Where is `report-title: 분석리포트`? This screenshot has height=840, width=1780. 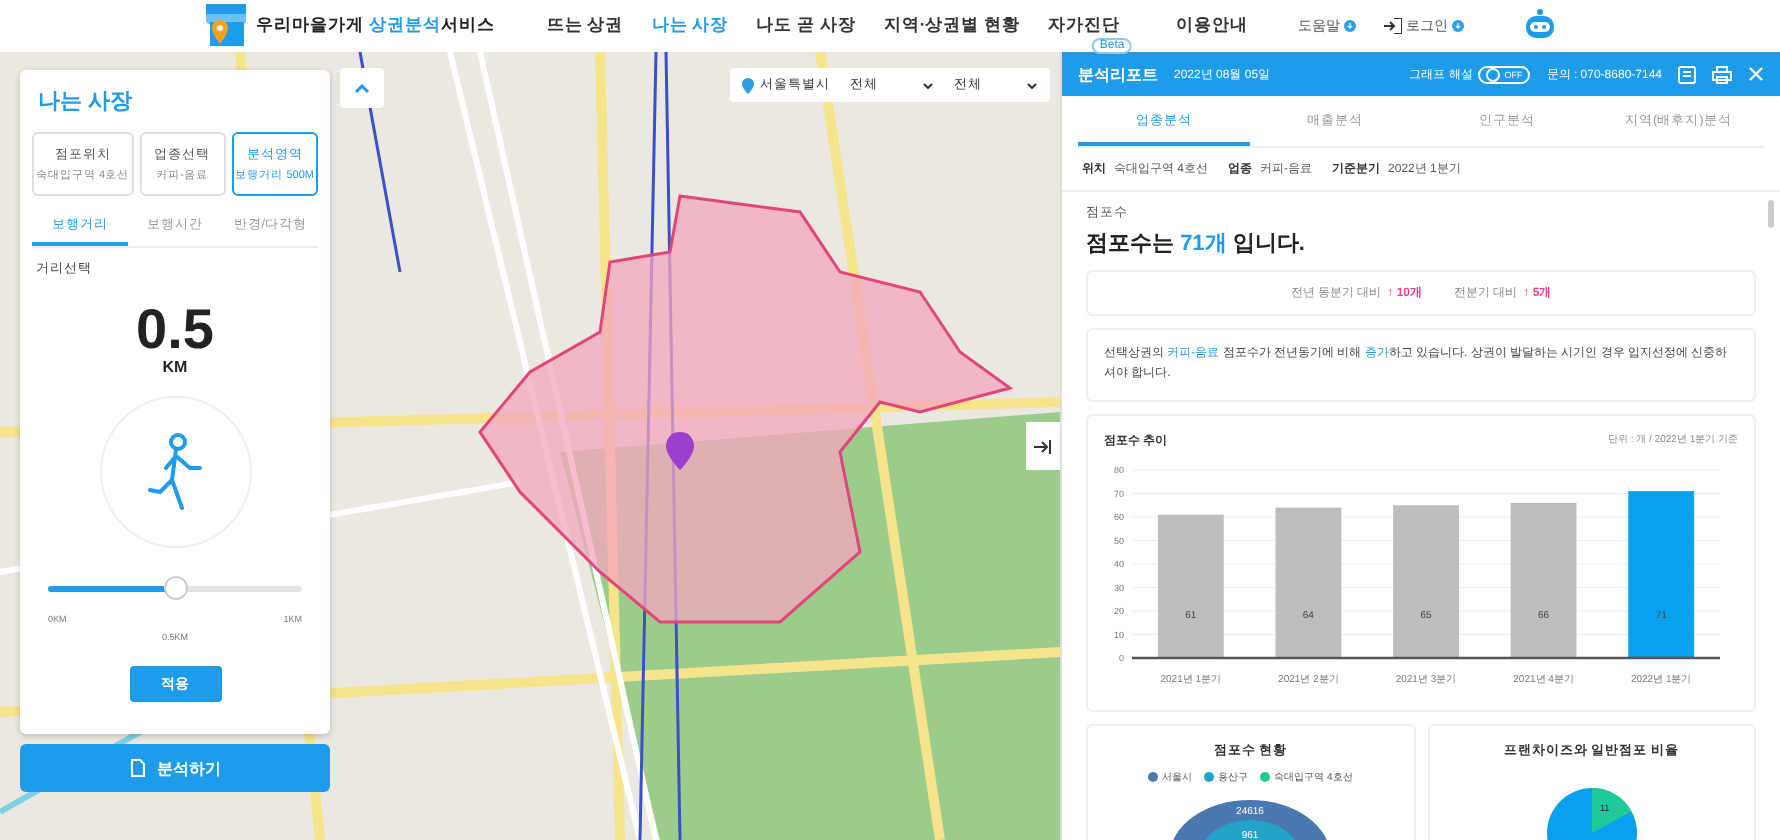 report-title: 분석리포트 is located at coordinates (1118, 74).